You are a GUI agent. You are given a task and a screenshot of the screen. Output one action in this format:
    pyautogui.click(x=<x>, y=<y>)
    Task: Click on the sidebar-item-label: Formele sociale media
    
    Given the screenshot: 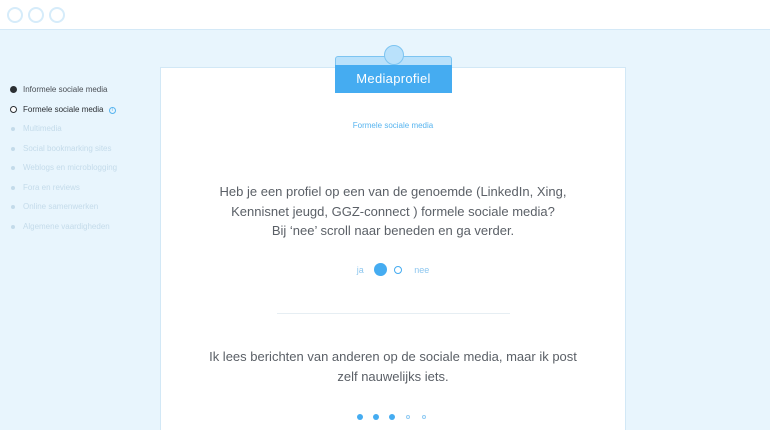 What is the action you would take?
    pyautogui.click(x=63, y=109)
    